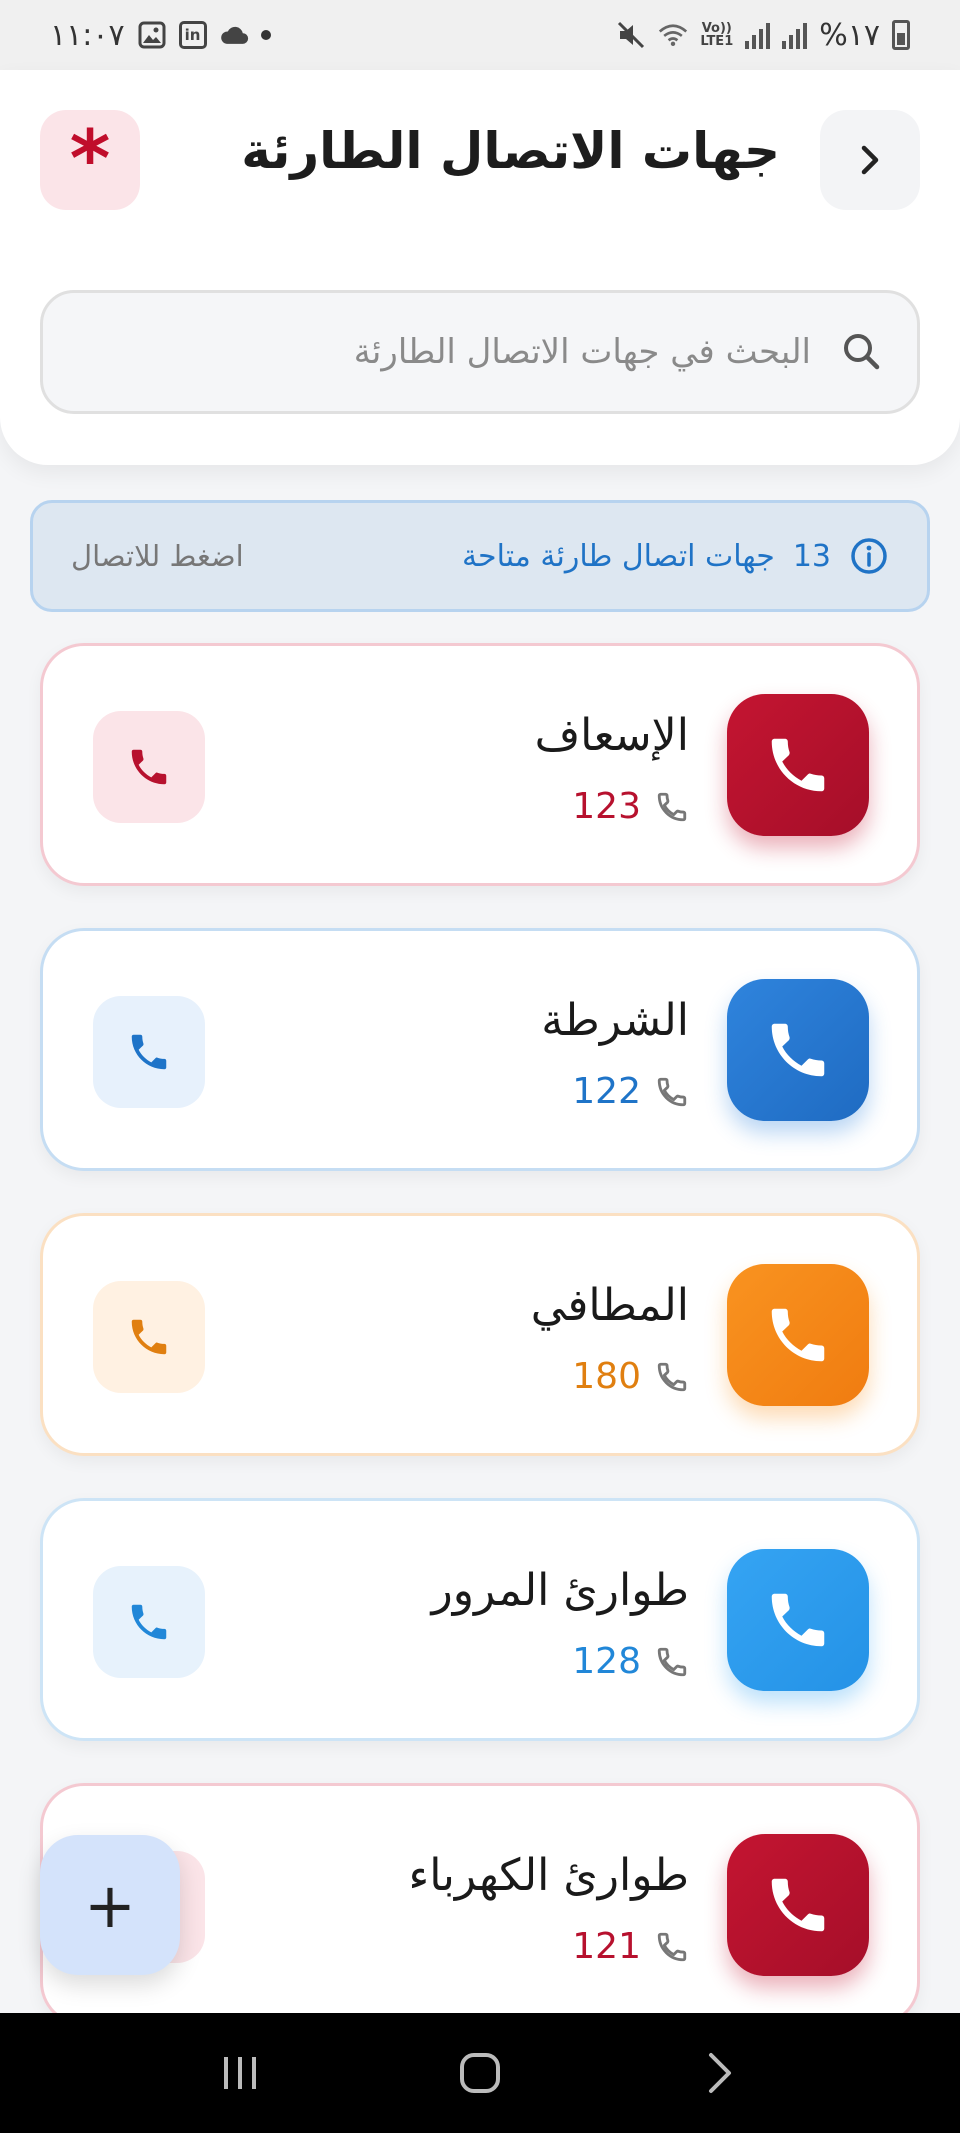  What do you see at coordinates (811, 556) in the screenshot?
I see `info-count-number: 13` at bounding box center [811, 556].